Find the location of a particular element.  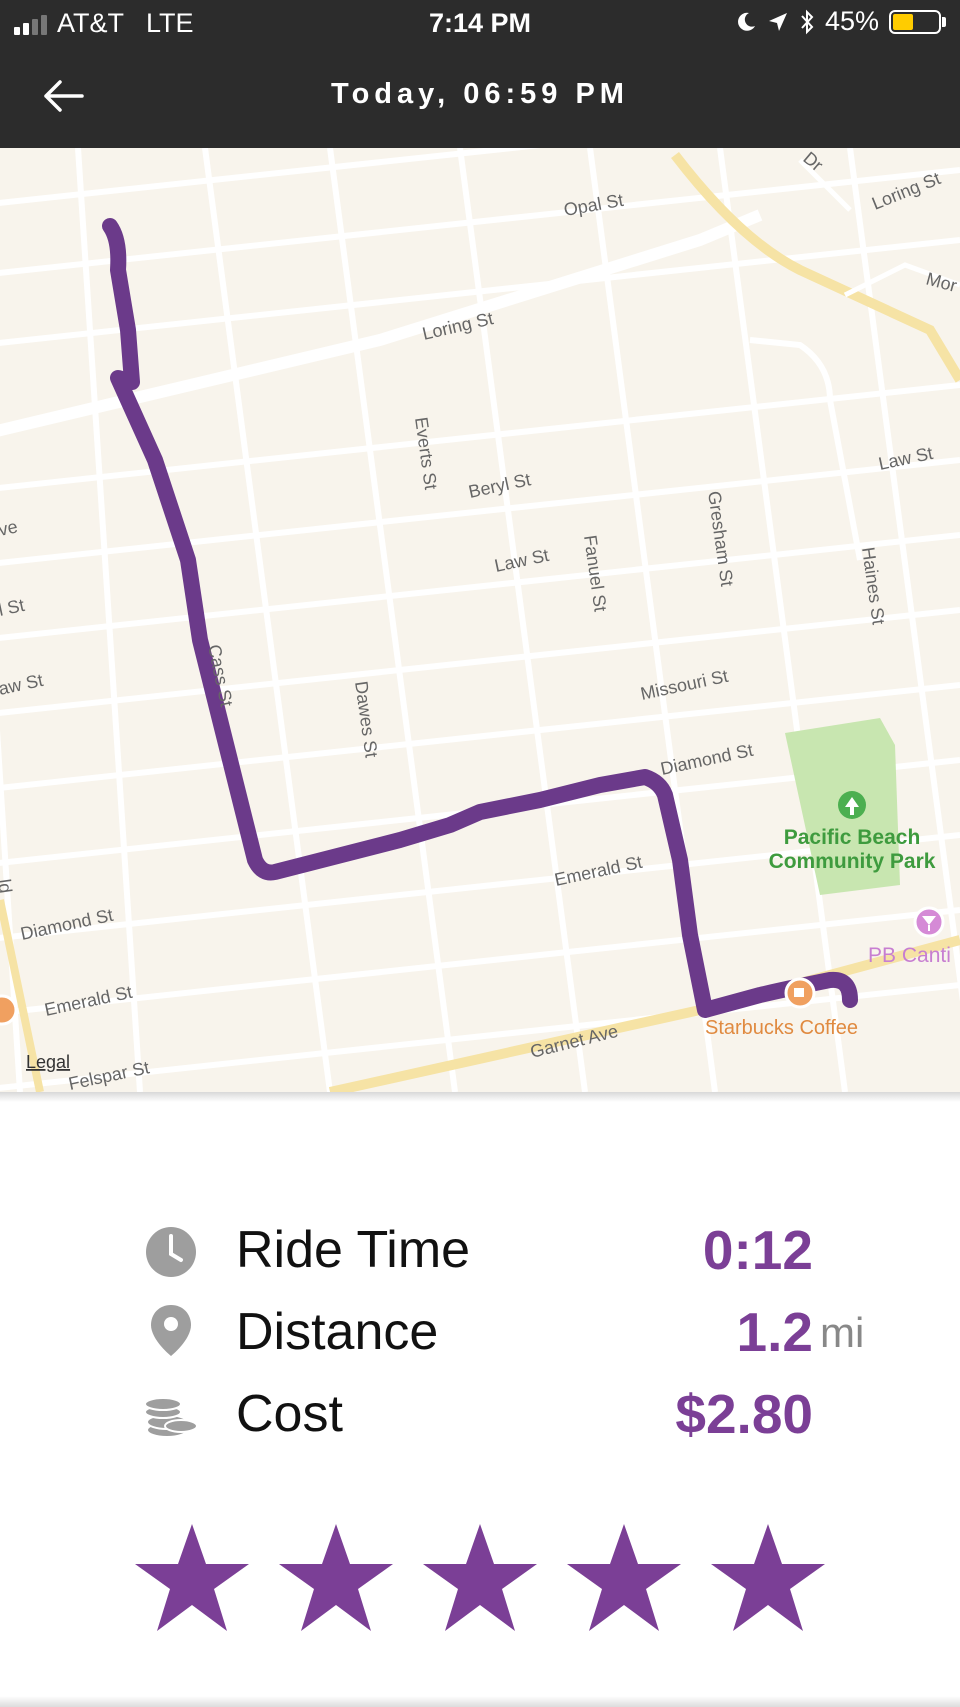

poi-label-cantina: PB Canti is located at coordinates (909, 955).